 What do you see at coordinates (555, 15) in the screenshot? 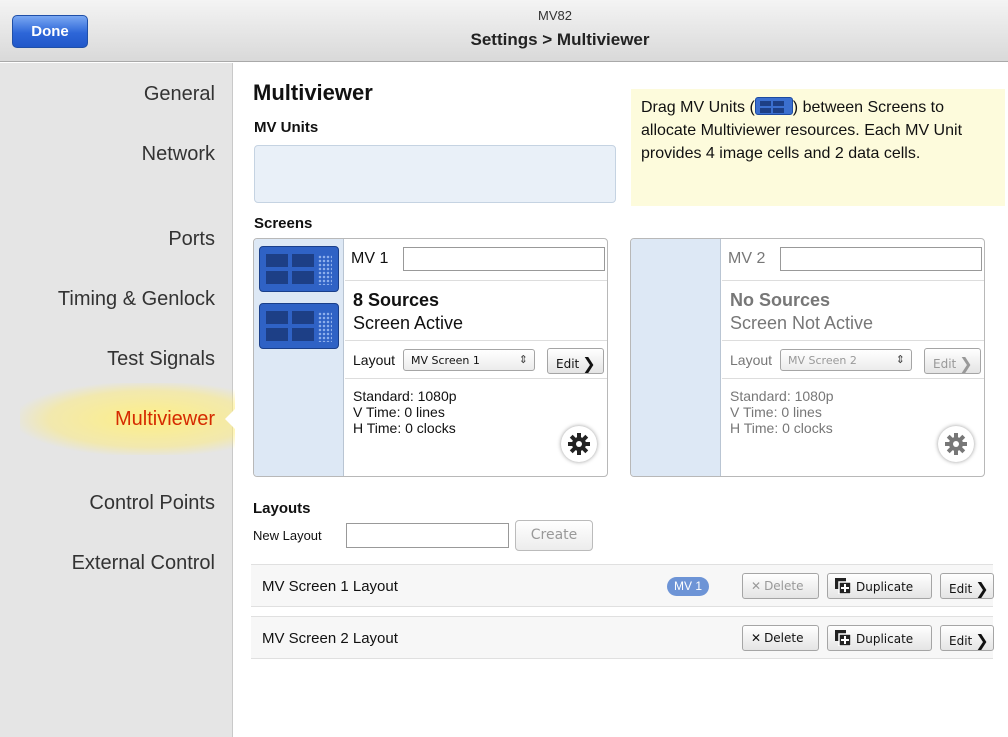
I see `device-name: MV82` at bounding box center [555, 15].